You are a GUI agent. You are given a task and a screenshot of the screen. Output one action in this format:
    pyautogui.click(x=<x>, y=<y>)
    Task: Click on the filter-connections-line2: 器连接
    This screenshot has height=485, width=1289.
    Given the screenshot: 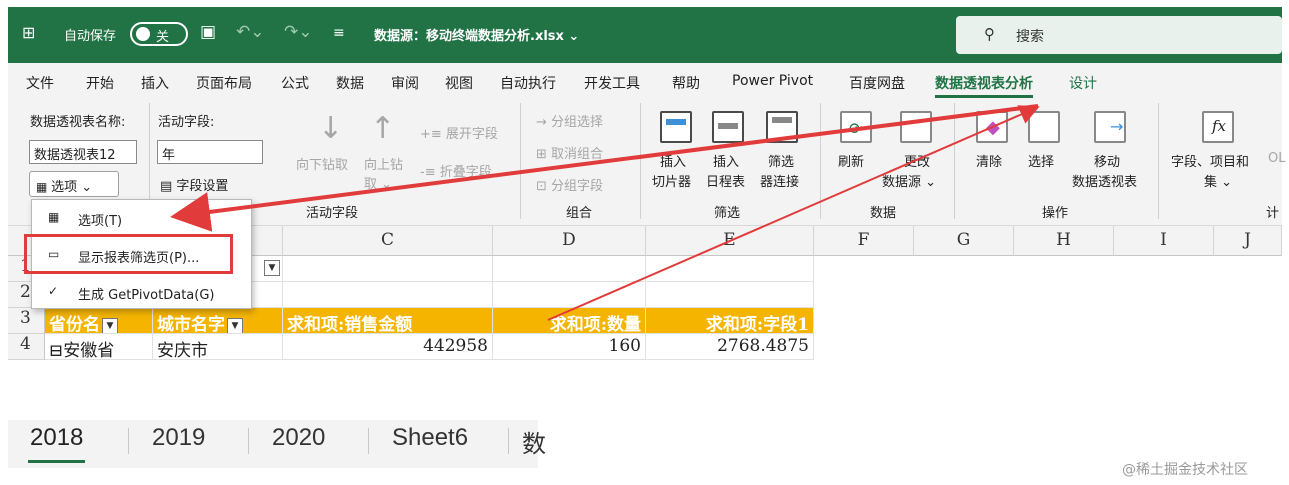 What is the action you would take?
    pyautogui.click(x=779, y=180)
    